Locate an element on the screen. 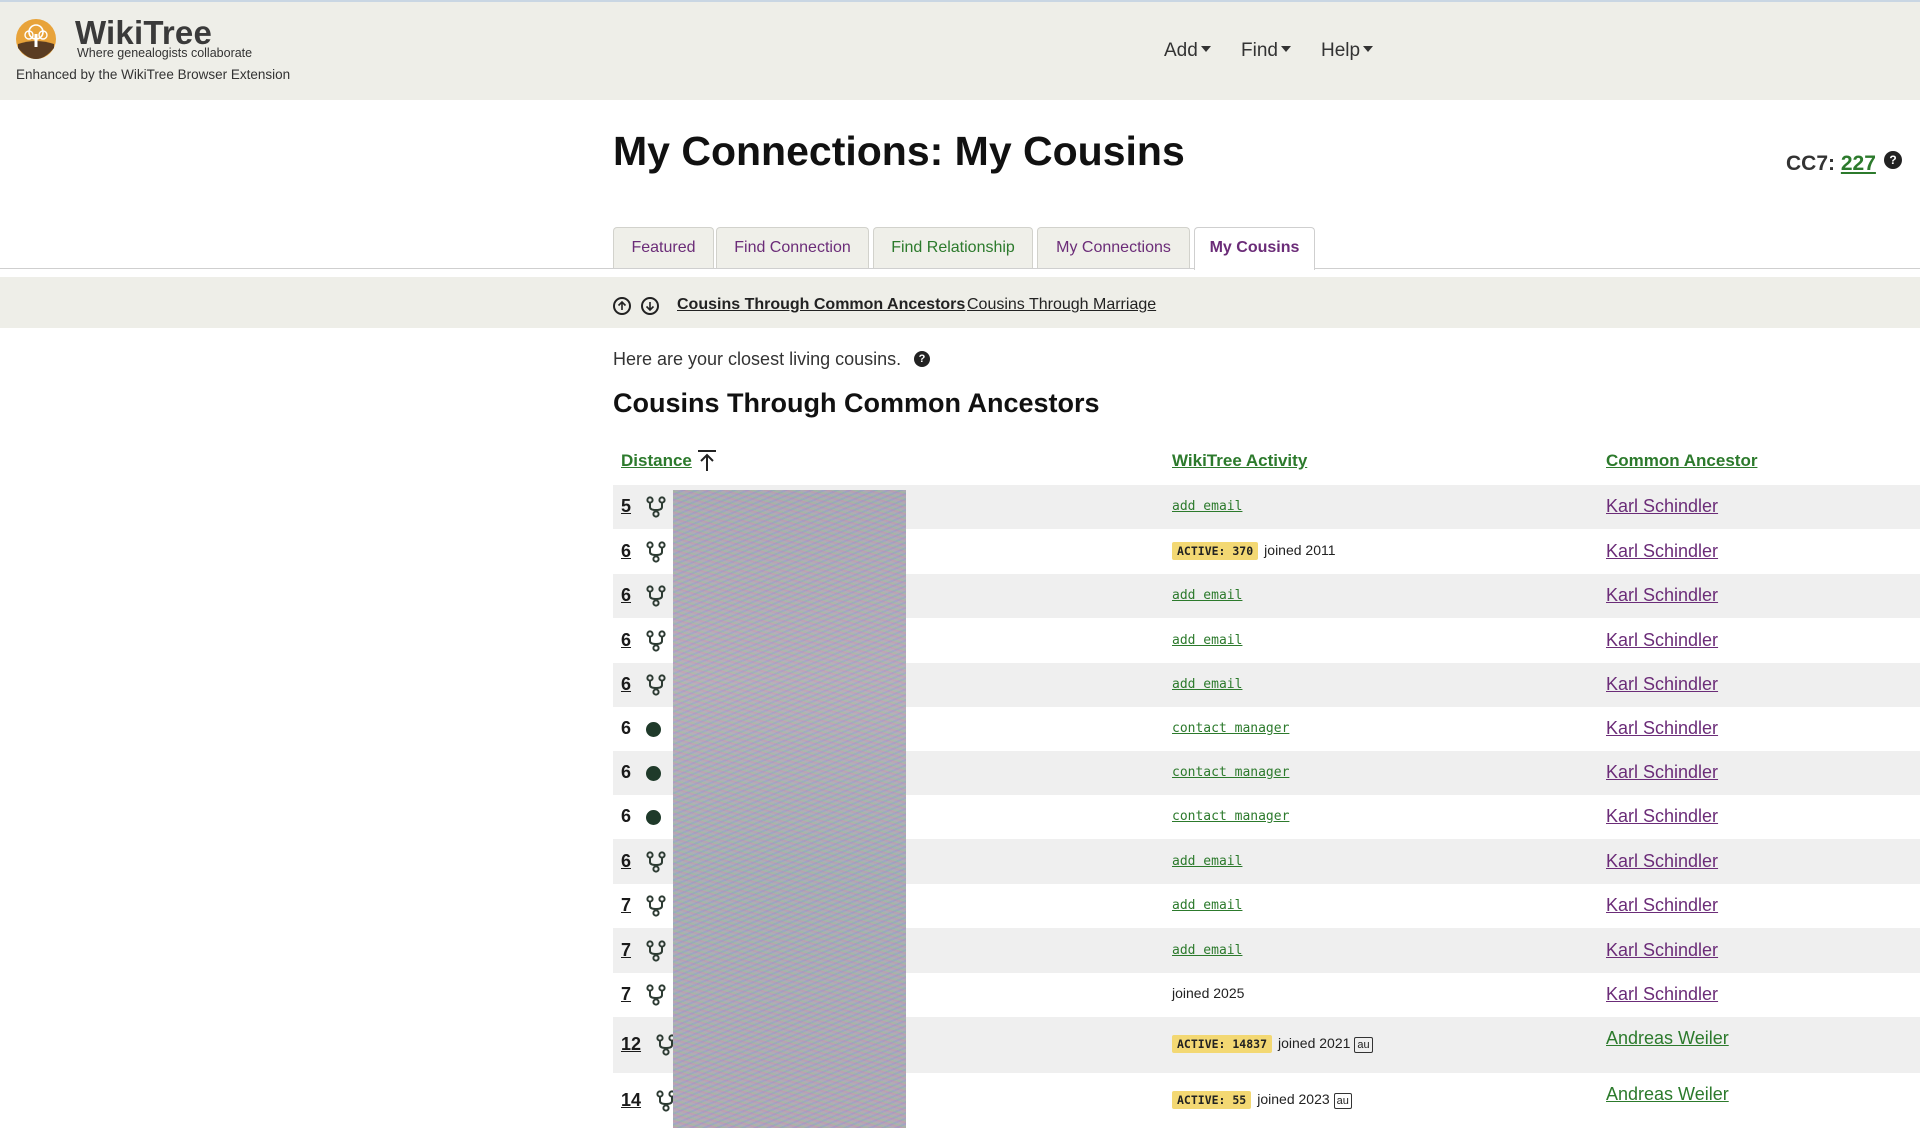 Image resolution: width=1920 pixels, height=1143 pixels. activity-status: ACTIVE: 370 joined 2011 is located at coordinates (1254, 551).